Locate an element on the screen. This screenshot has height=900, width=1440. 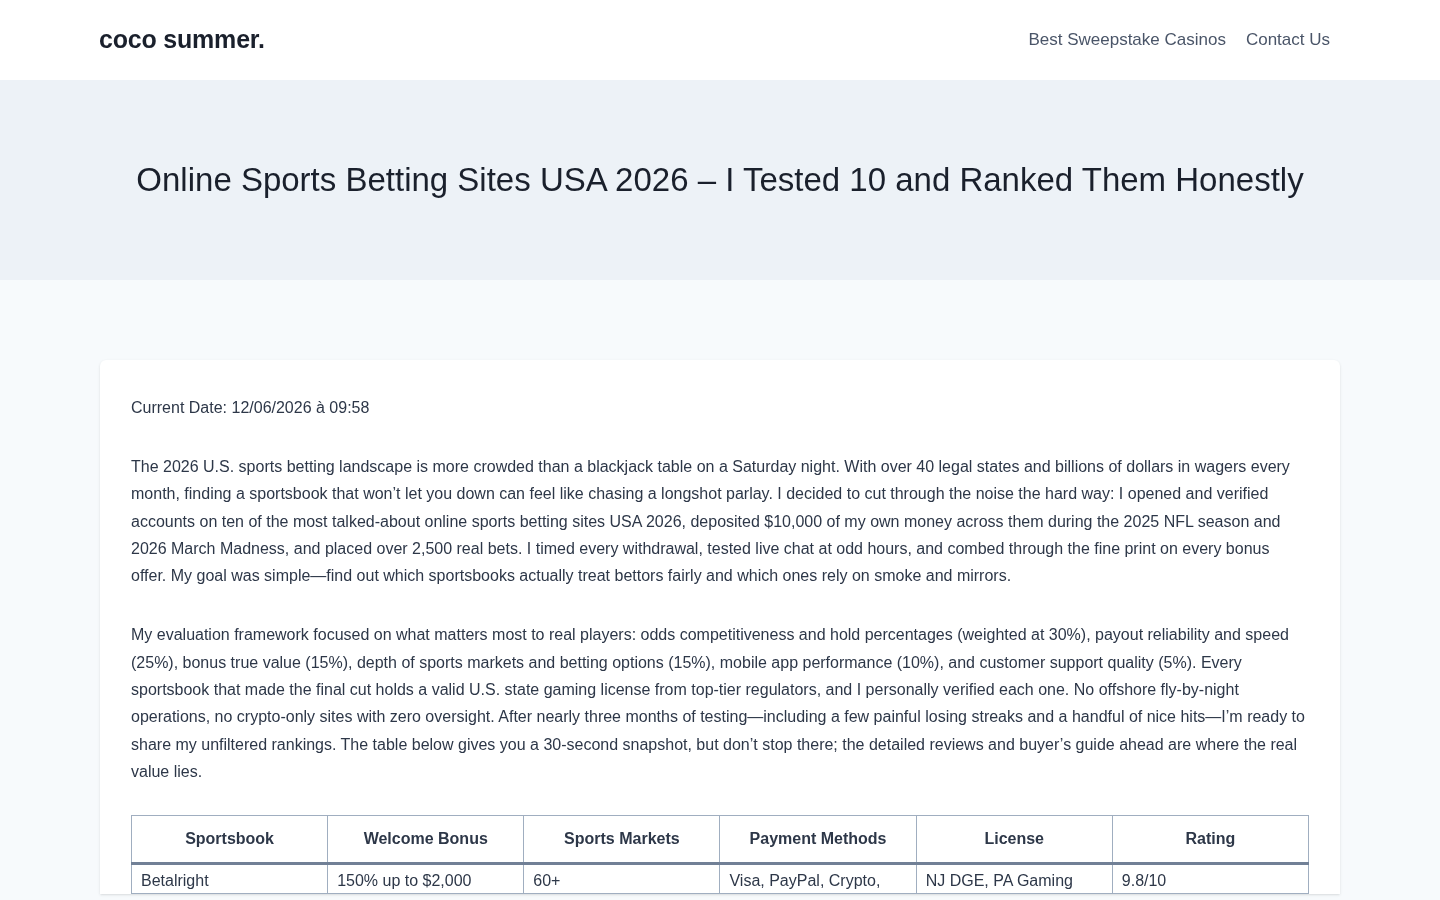
column-header: License is located at coordinates (1014, 839).